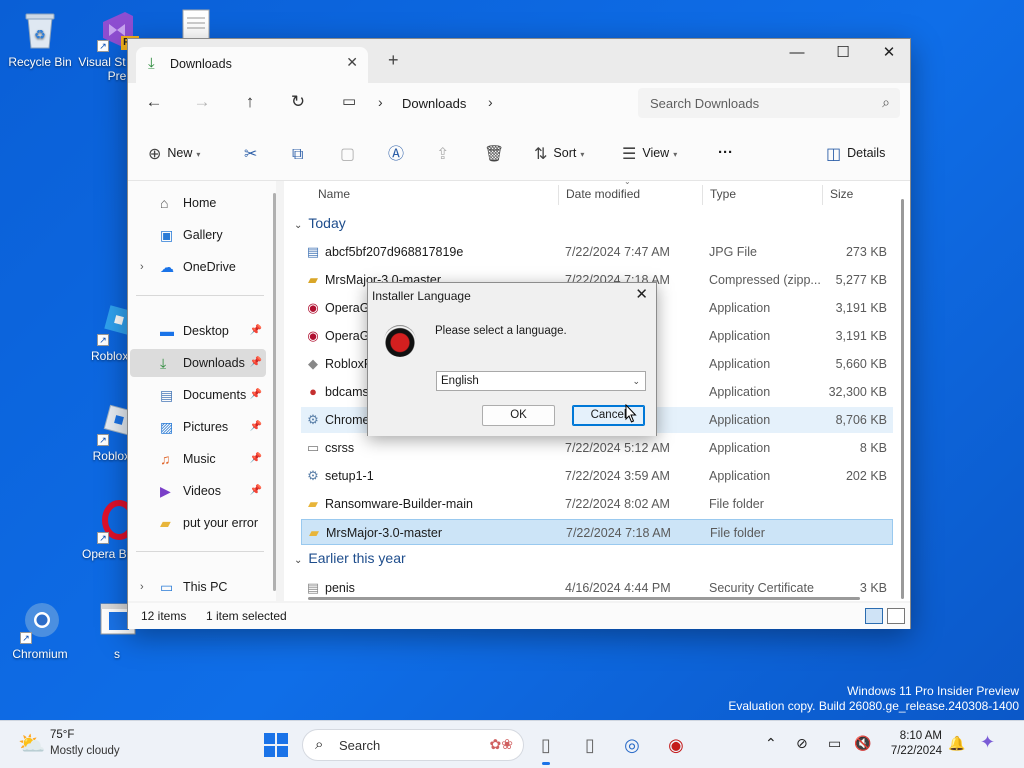 The image size is (1024, 768). What do you see at coordinates (460, 381) in the screenshot?
I see `language-select-value: English` at bounding box center [460, 381].